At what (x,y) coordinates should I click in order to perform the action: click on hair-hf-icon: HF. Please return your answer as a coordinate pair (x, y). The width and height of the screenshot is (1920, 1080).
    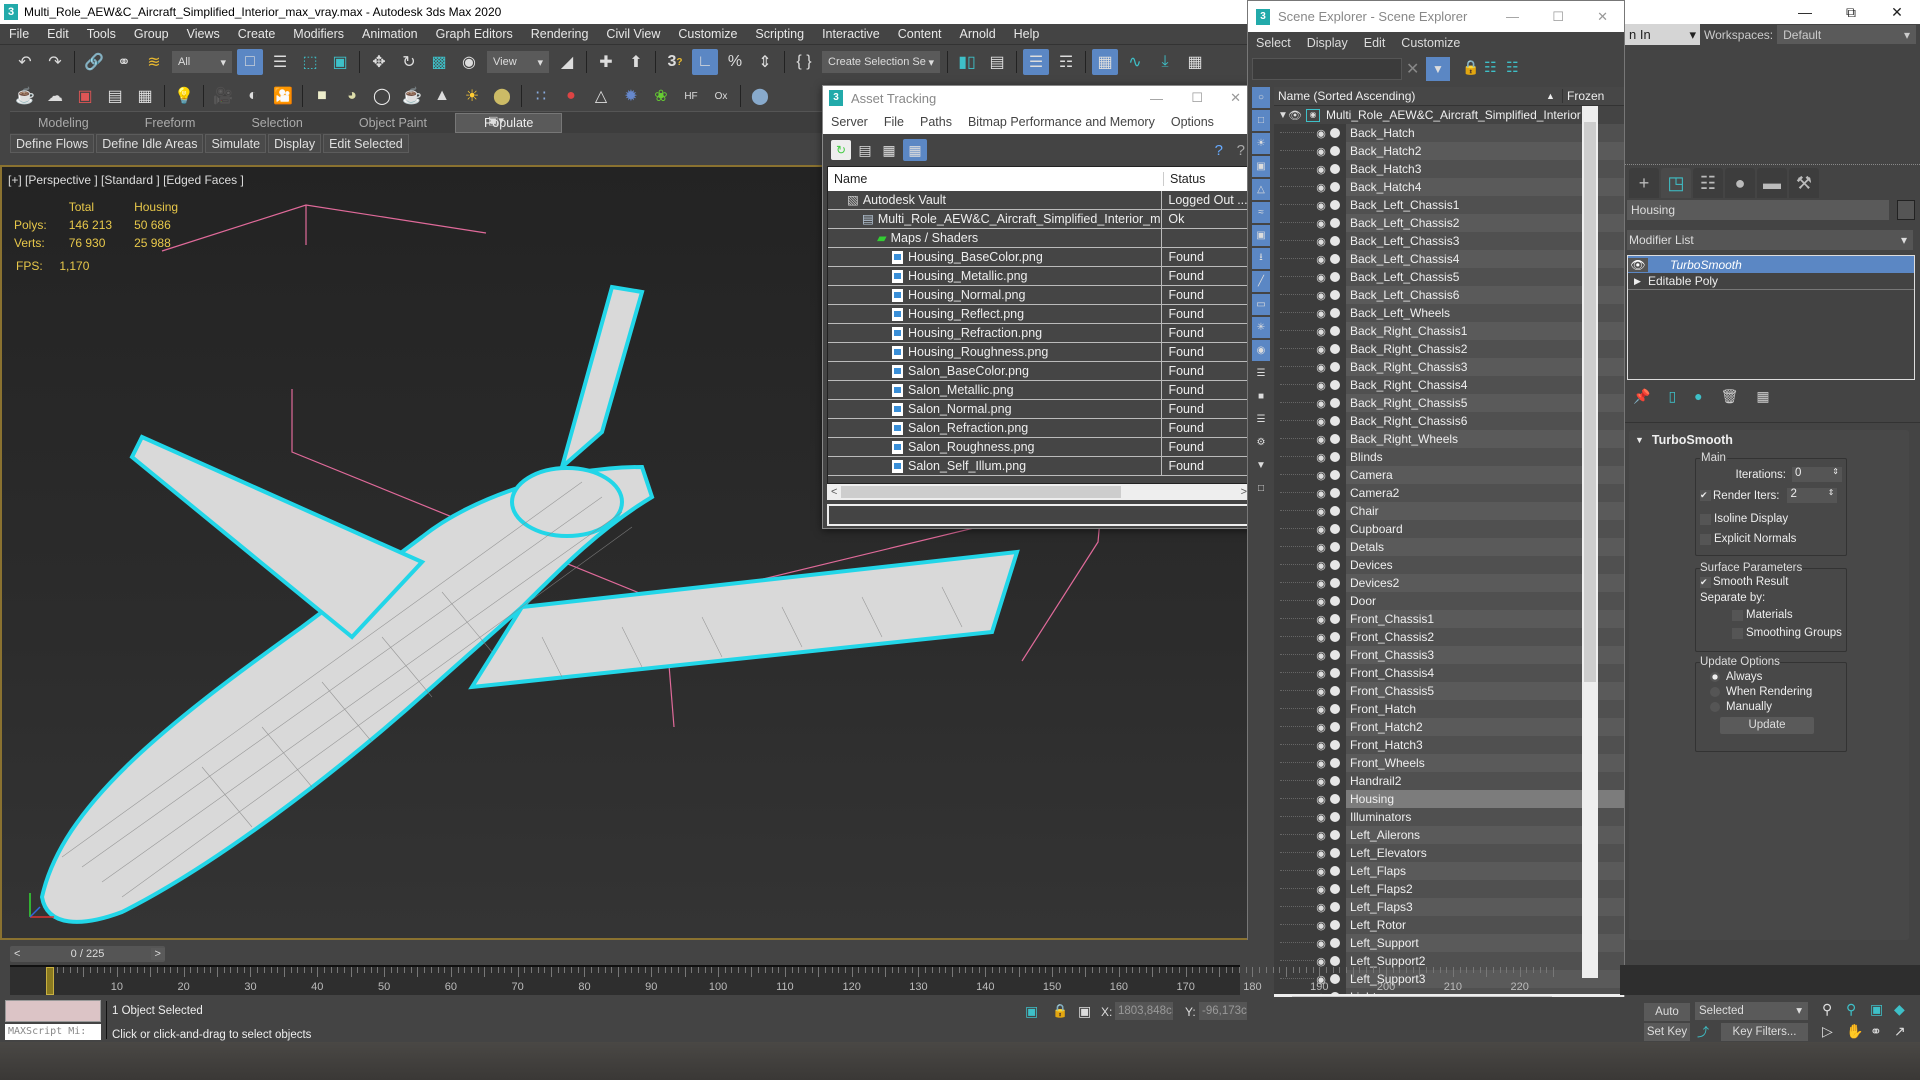
    Looking at the image, I should click on (691, 96).